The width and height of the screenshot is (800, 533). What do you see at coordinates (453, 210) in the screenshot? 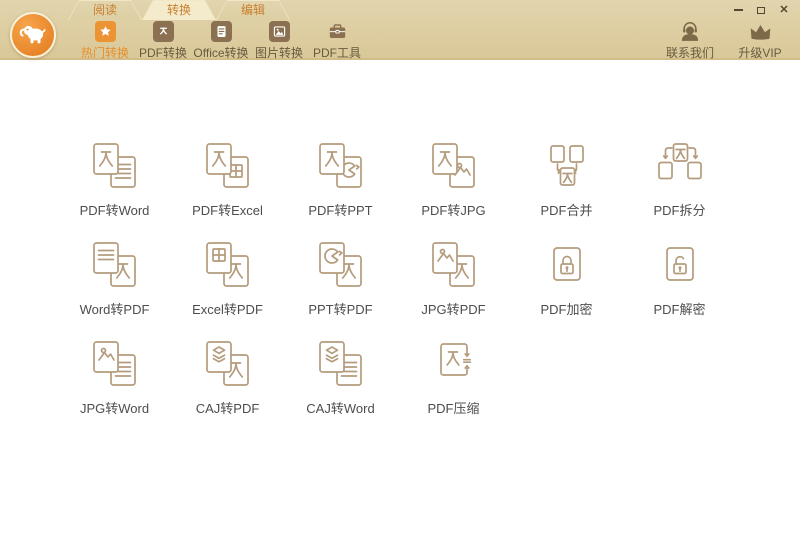
I see `tool-label: PDF转JPG` at bounding box center [453, 210].